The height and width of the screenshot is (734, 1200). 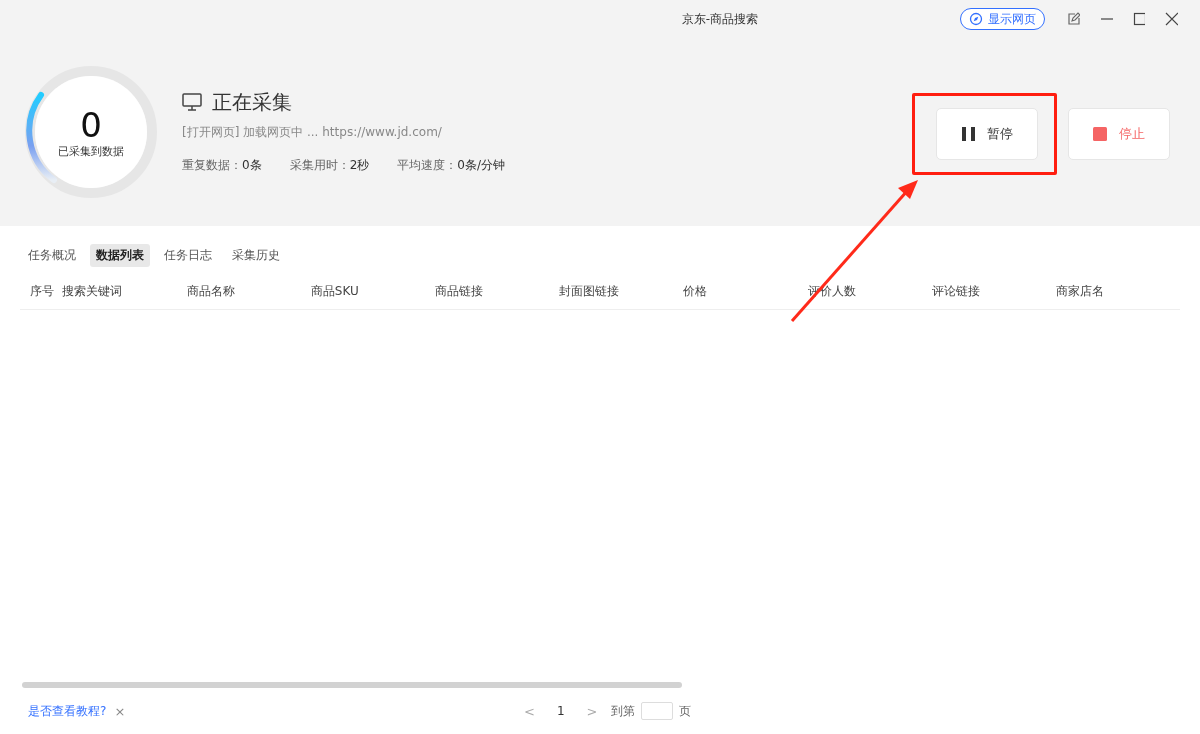 What do you see at coordinates (335, 291) in the screenshot?
I see `column-header: 商品SKU` at bounding box center [335, 291].